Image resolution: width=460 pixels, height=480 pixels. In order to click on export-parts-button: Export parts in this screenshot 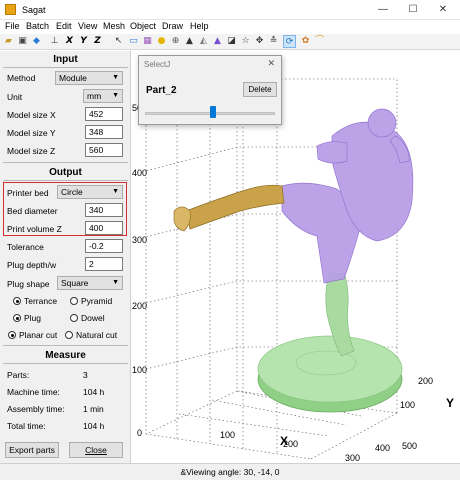, I will do `click(32, 450)`.